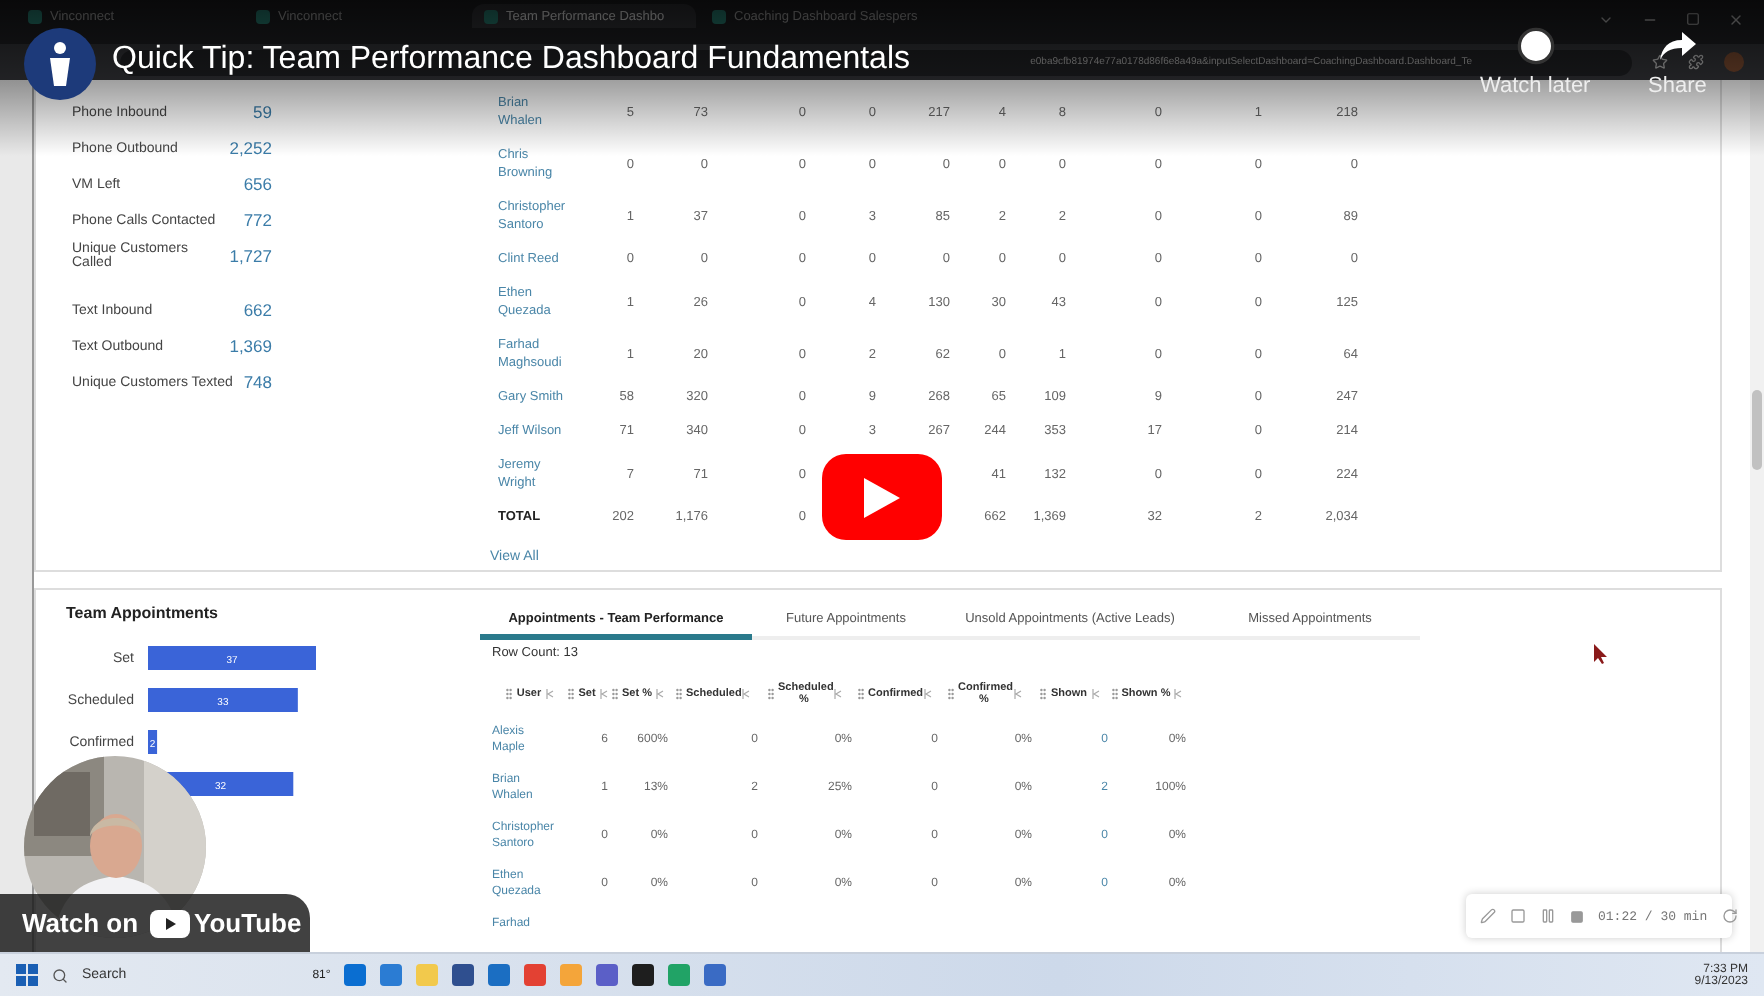  Describe the element at coordinates (60, 64) in the screenshot. I see `person-icon` at that location.